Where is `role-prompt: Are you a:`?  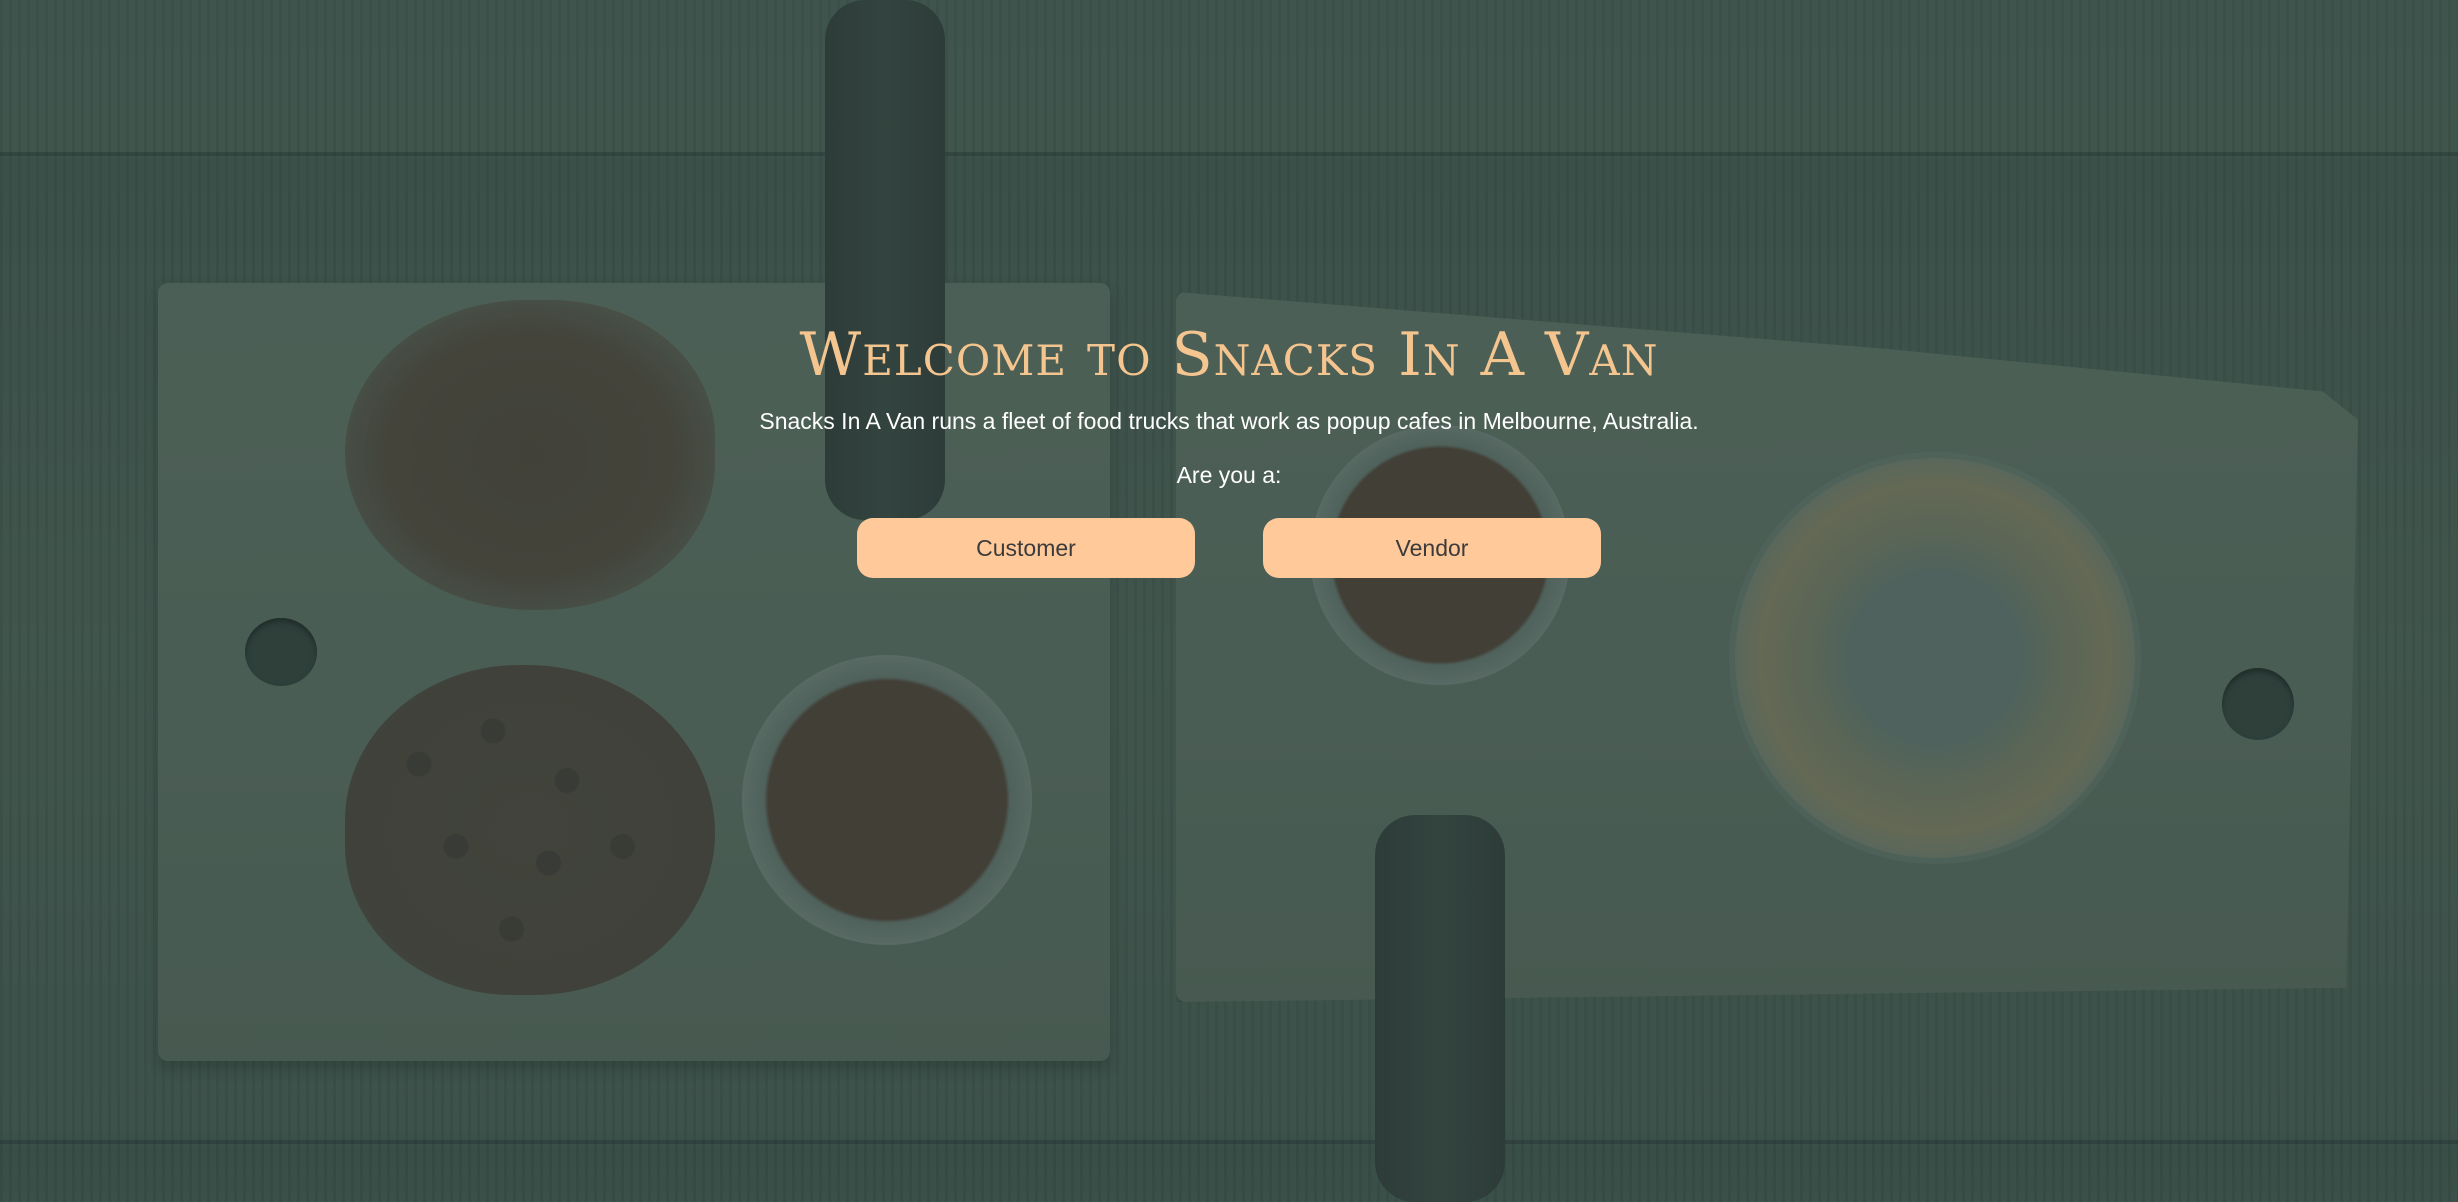 role-prompt: Are you a: is located at coordinates (1229, 475).